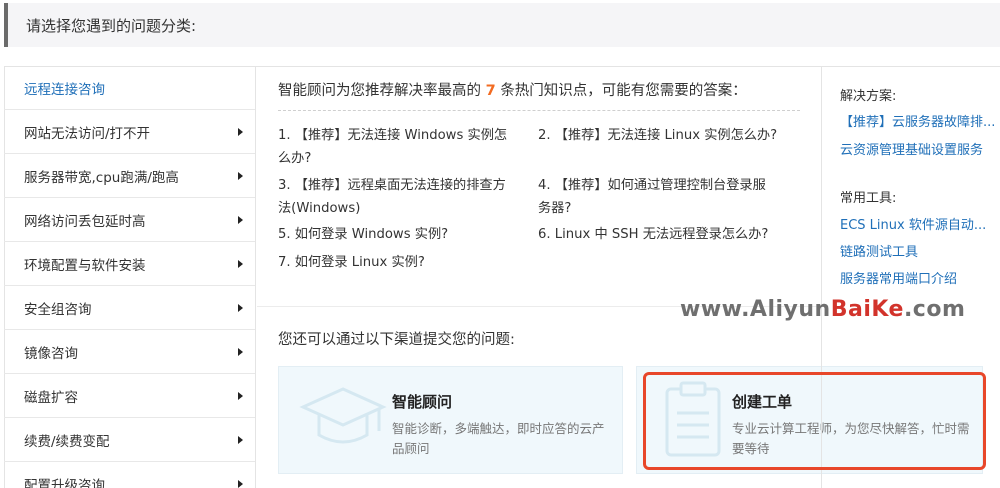 The image size is (1000, 488). What do you see at coordinates (129, 396) in the screenshot?
I see `sidebar-item-disk-expansion: 磁盘扩容` at bounding box center [129, 396].